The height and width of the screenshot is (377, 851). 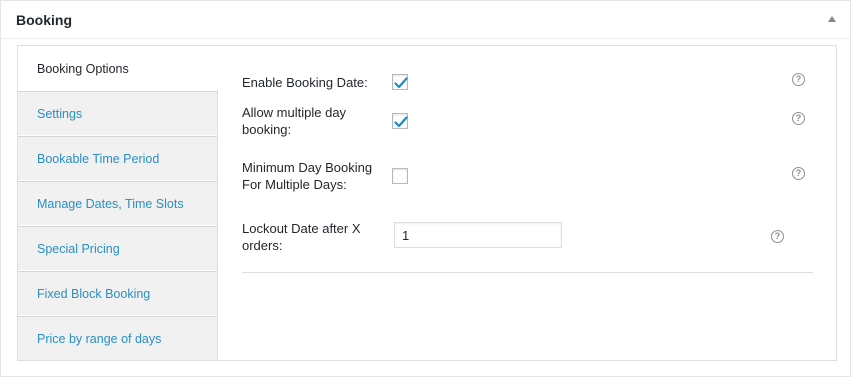 I want to click on minimum-day-booking-help-icon: ?, so click(x=798, y=173).